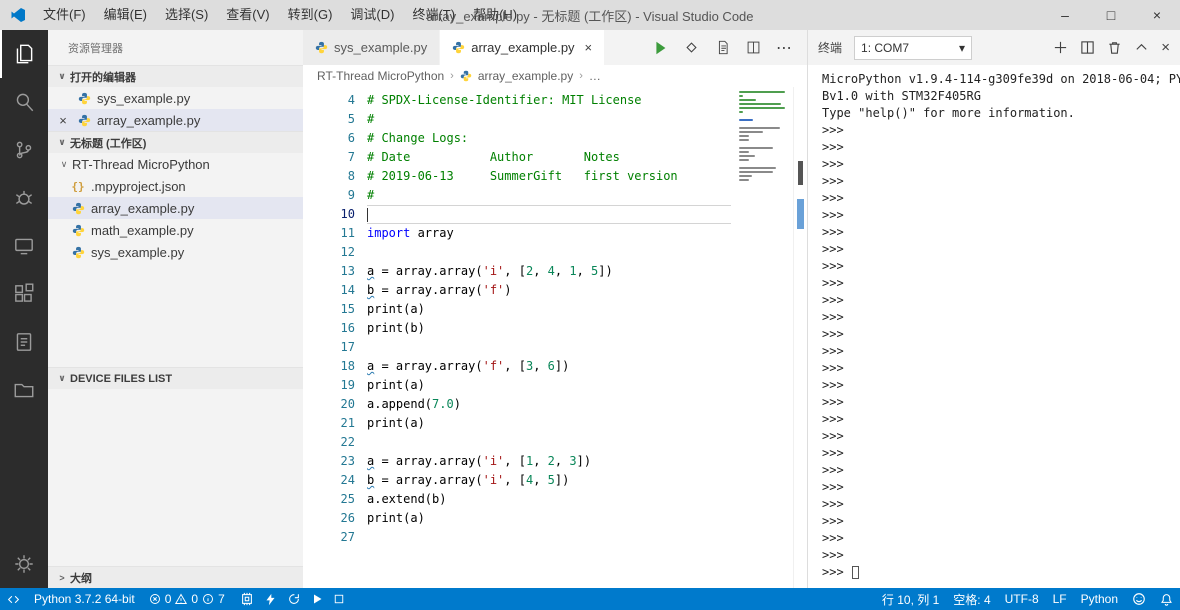 This screenshot has height=610, width=1180. Describe the element at coordinates (549, 290) in the screenshot. I see `code-line: b = array.array('f')` at that location.